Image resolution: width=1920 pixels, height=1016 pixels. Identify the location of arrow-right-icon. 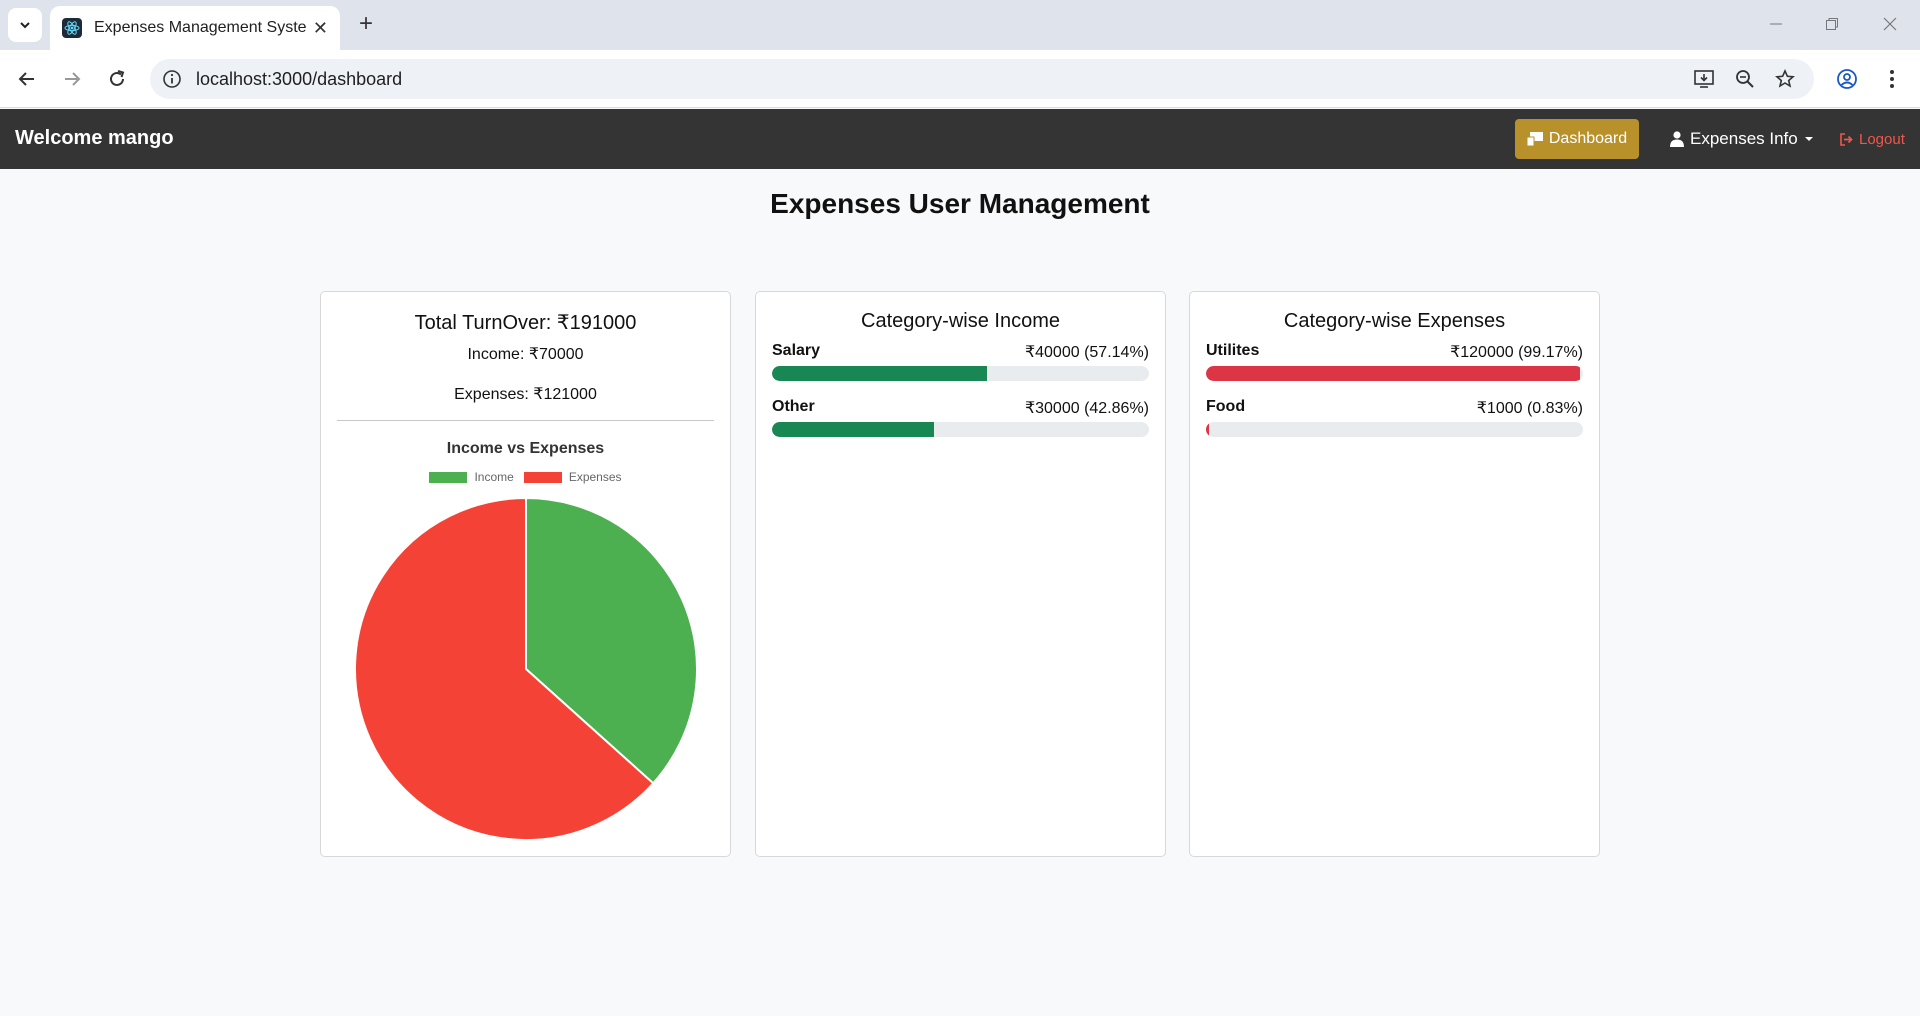
(73, 79).